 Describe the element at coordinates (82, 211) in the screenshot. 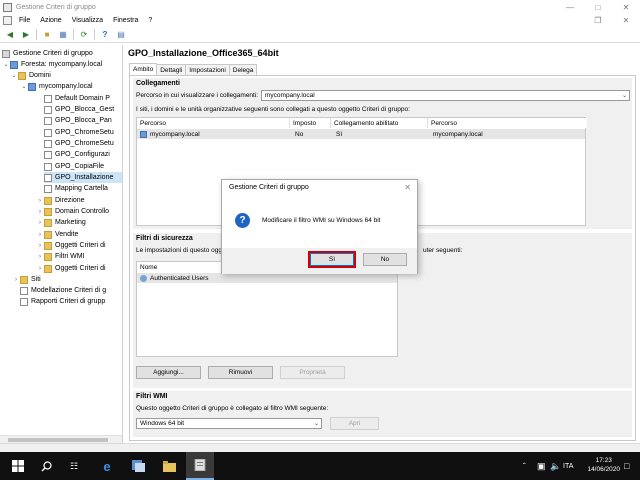

I see `tree-item-label: Domain Controllo` at that location.